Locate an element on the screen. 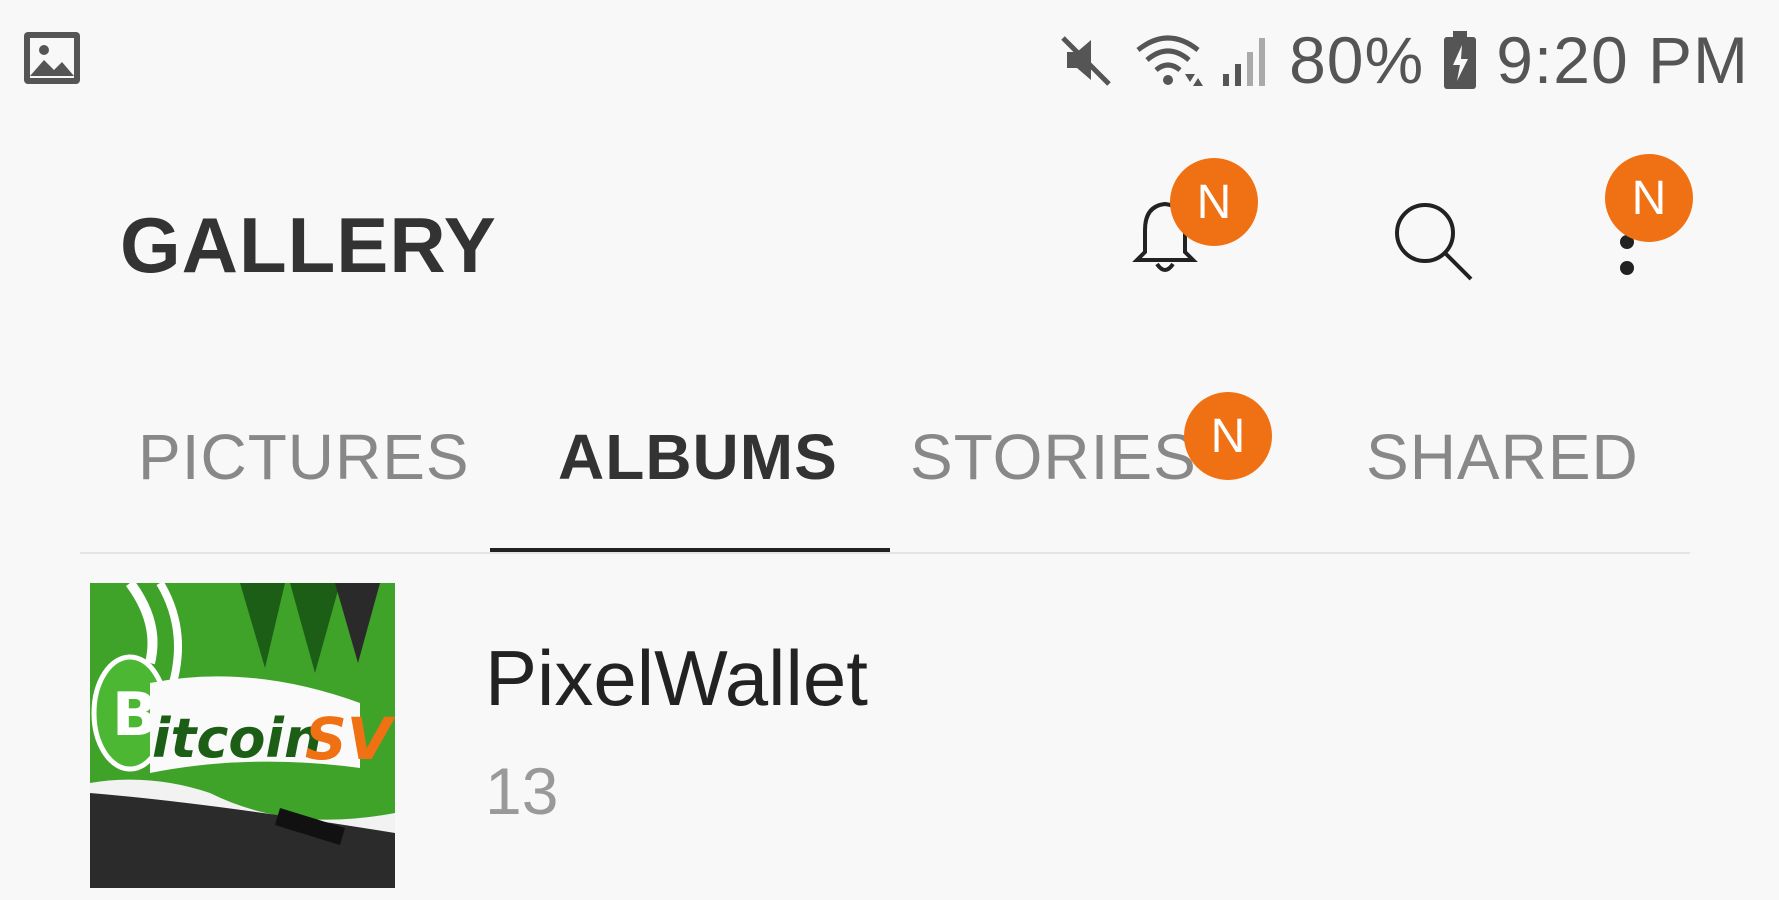 The image size is (1779, 900). stories-badge: N is located at coordinates (1228, 436).